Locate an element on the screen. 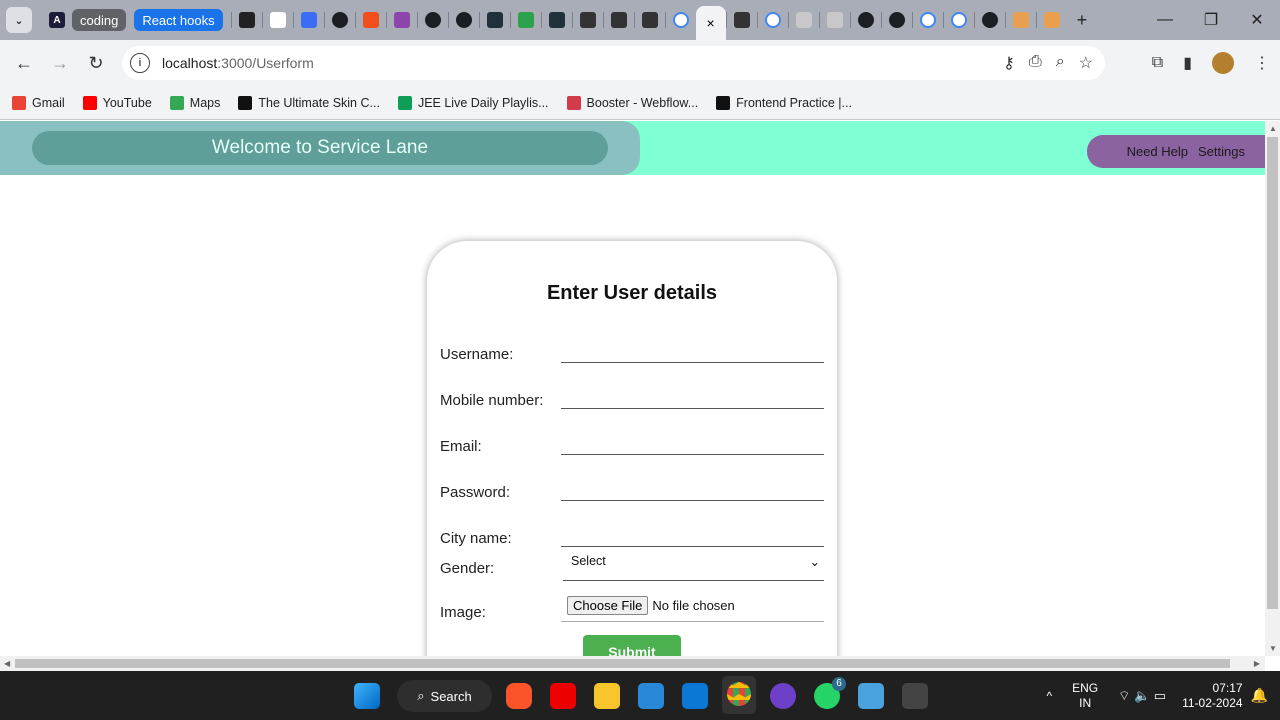  download-icon is located at coordinates (741, 20).